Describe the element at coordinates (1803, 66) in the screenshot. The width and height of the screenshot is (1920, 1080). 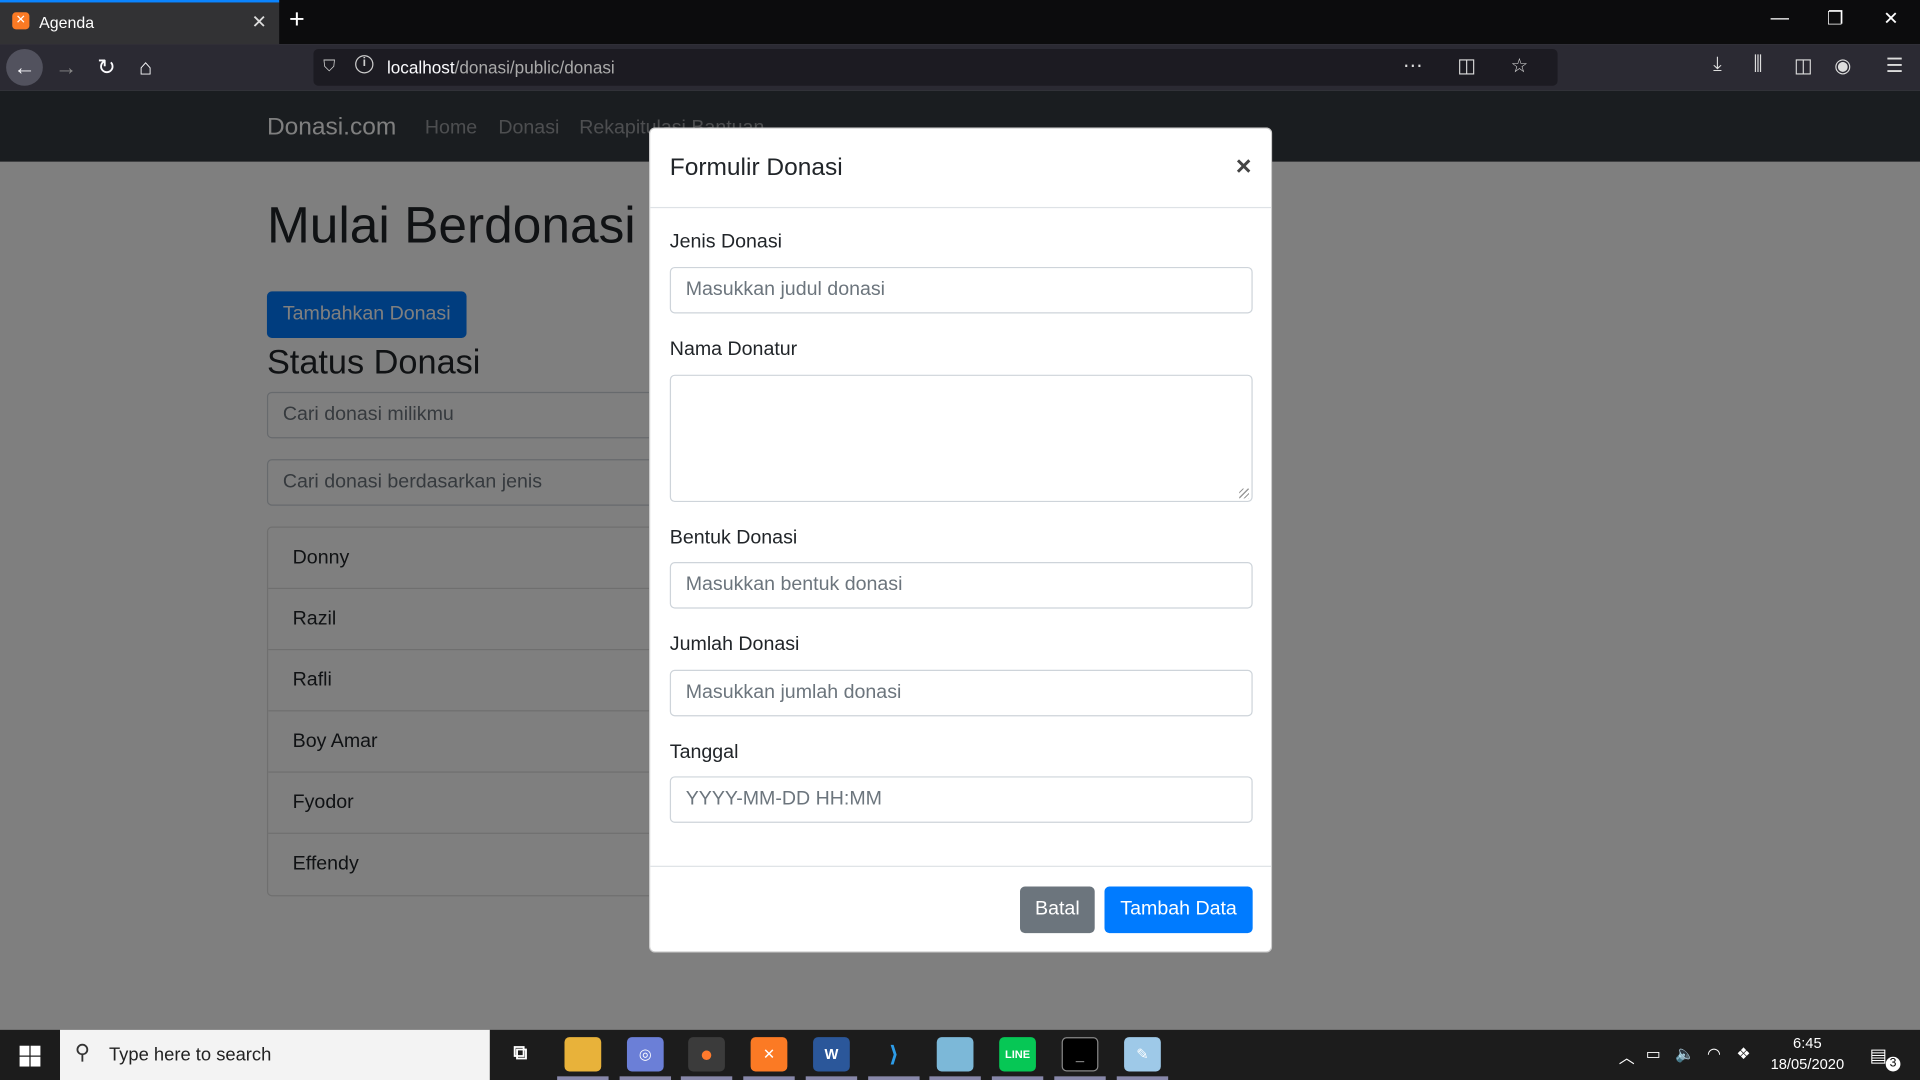
I see `sidebar-icon: ◫` at that location.